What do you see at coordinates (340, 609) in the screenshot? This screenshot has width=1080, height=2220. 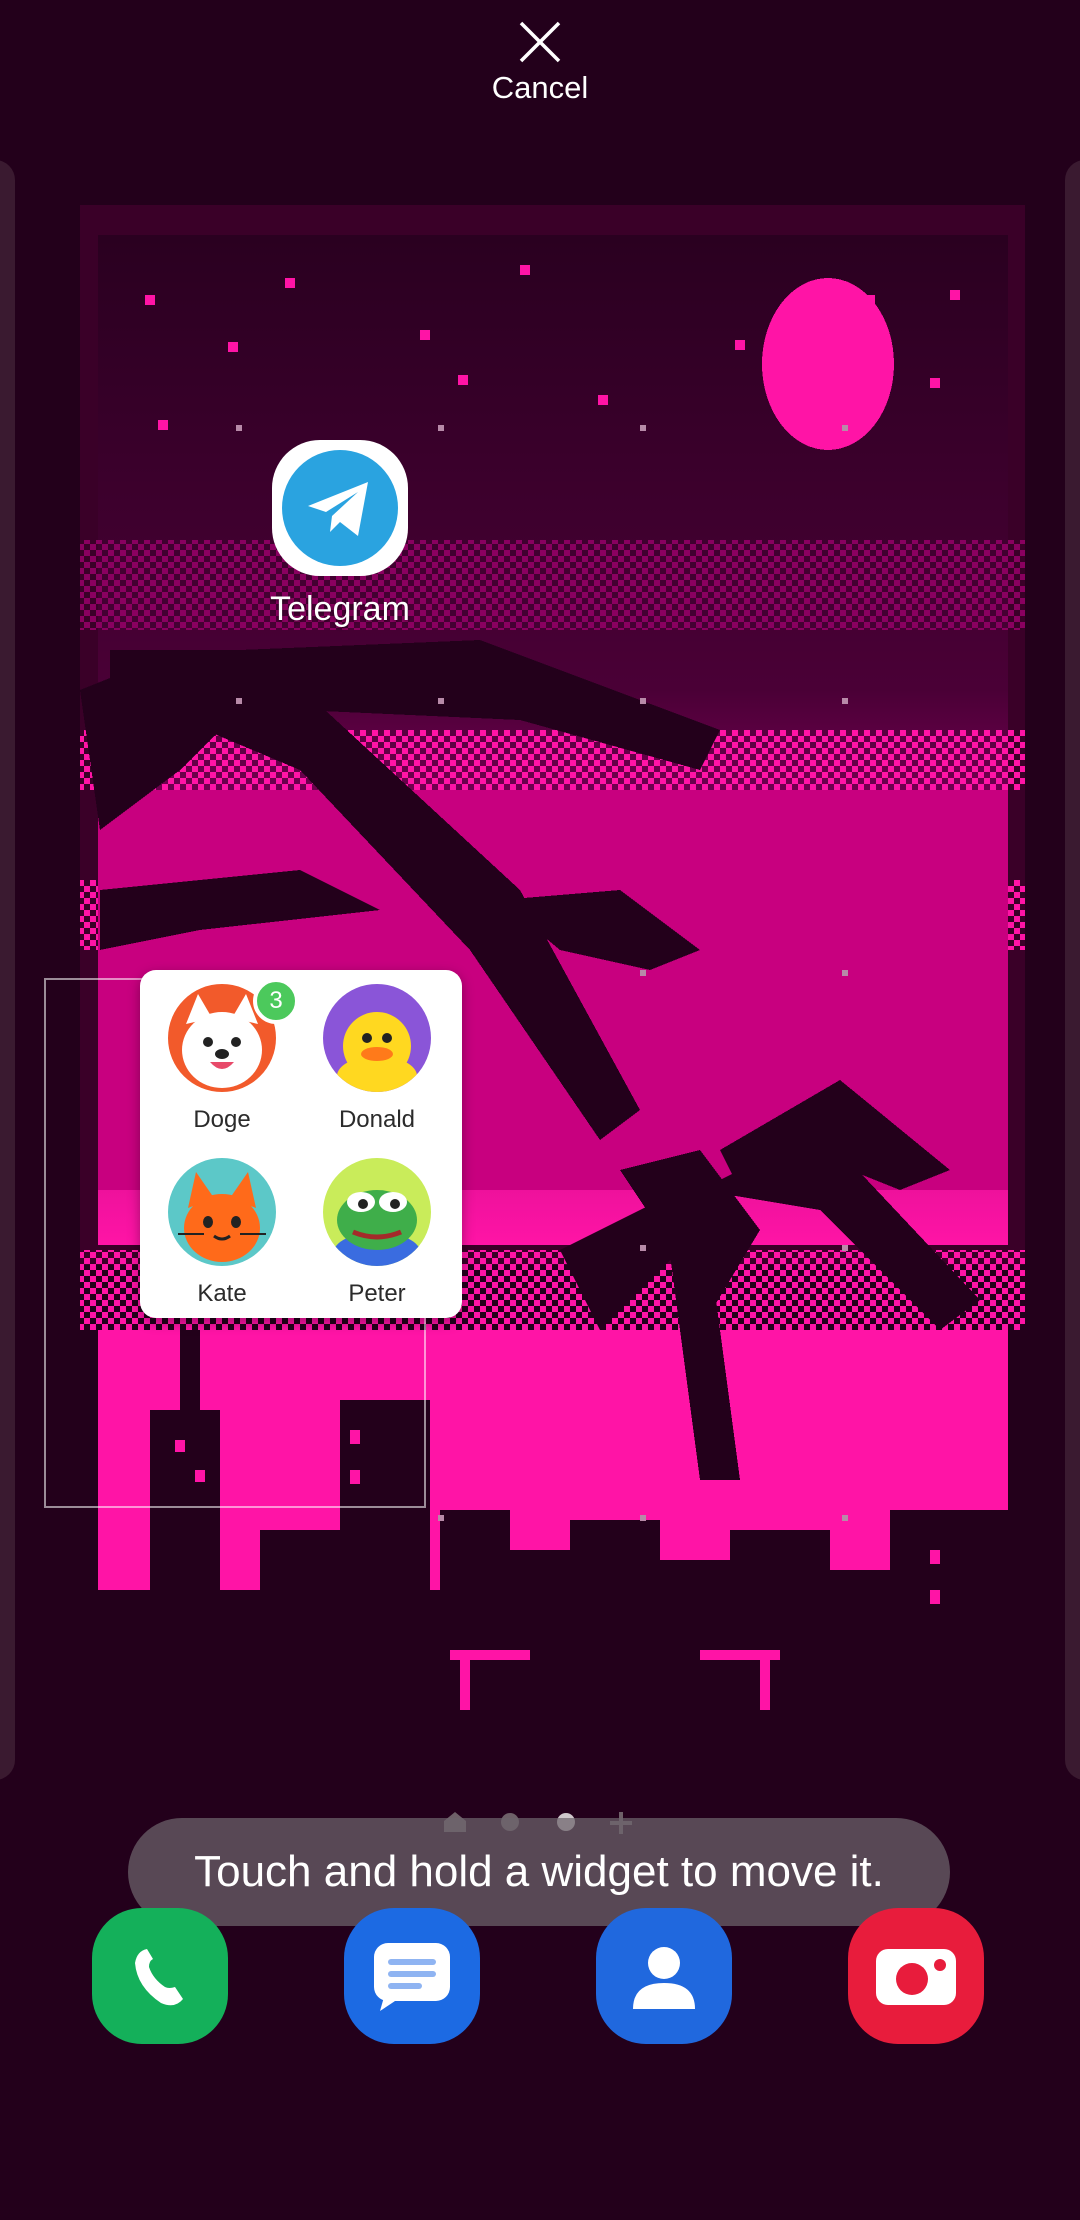 I see `app-label: Telegram` at bounding box center [340, 609].